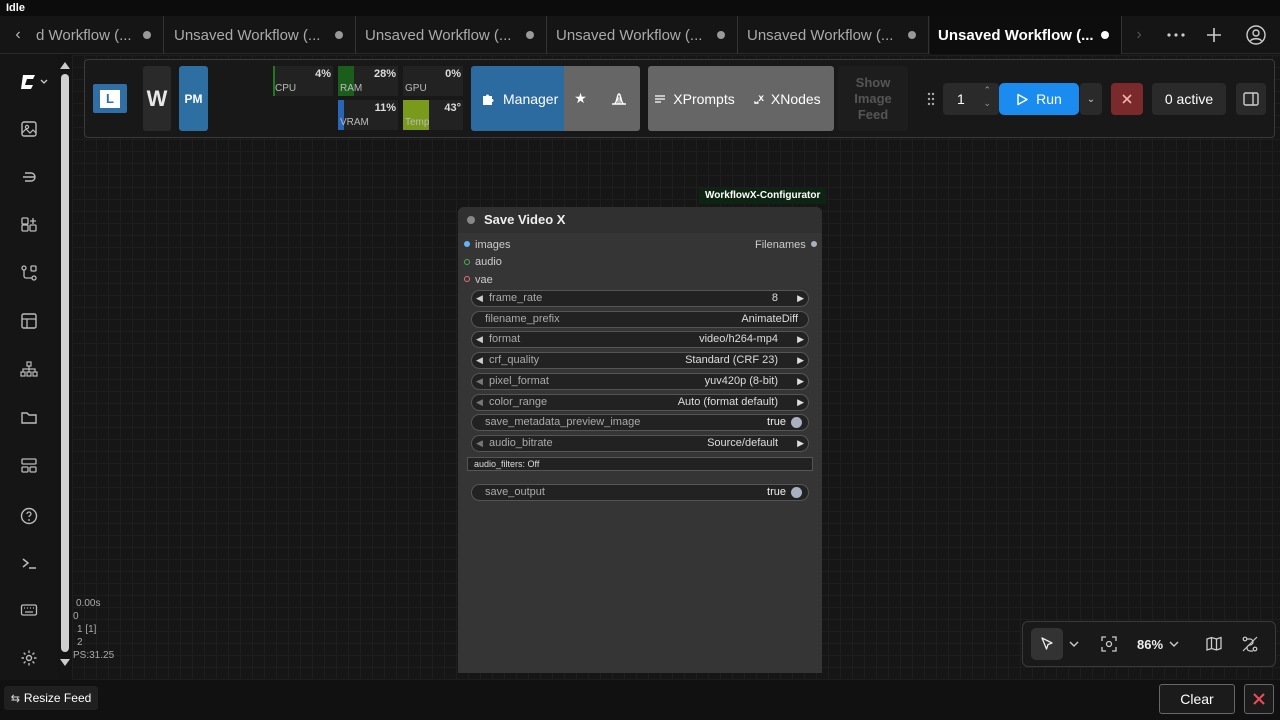 The height and width of the screenshot is (720, 1280). Describe the element at coordinates (694, 98) in the screenshot. I see `xprompts-button: XPrompts` at that location.